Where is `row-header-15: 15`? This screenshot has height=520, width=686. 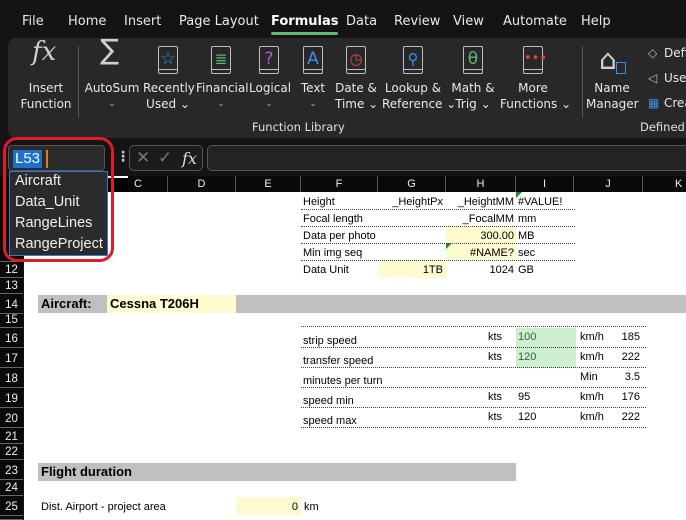 row-header-15: 15 is located at coordinates (11, 321).